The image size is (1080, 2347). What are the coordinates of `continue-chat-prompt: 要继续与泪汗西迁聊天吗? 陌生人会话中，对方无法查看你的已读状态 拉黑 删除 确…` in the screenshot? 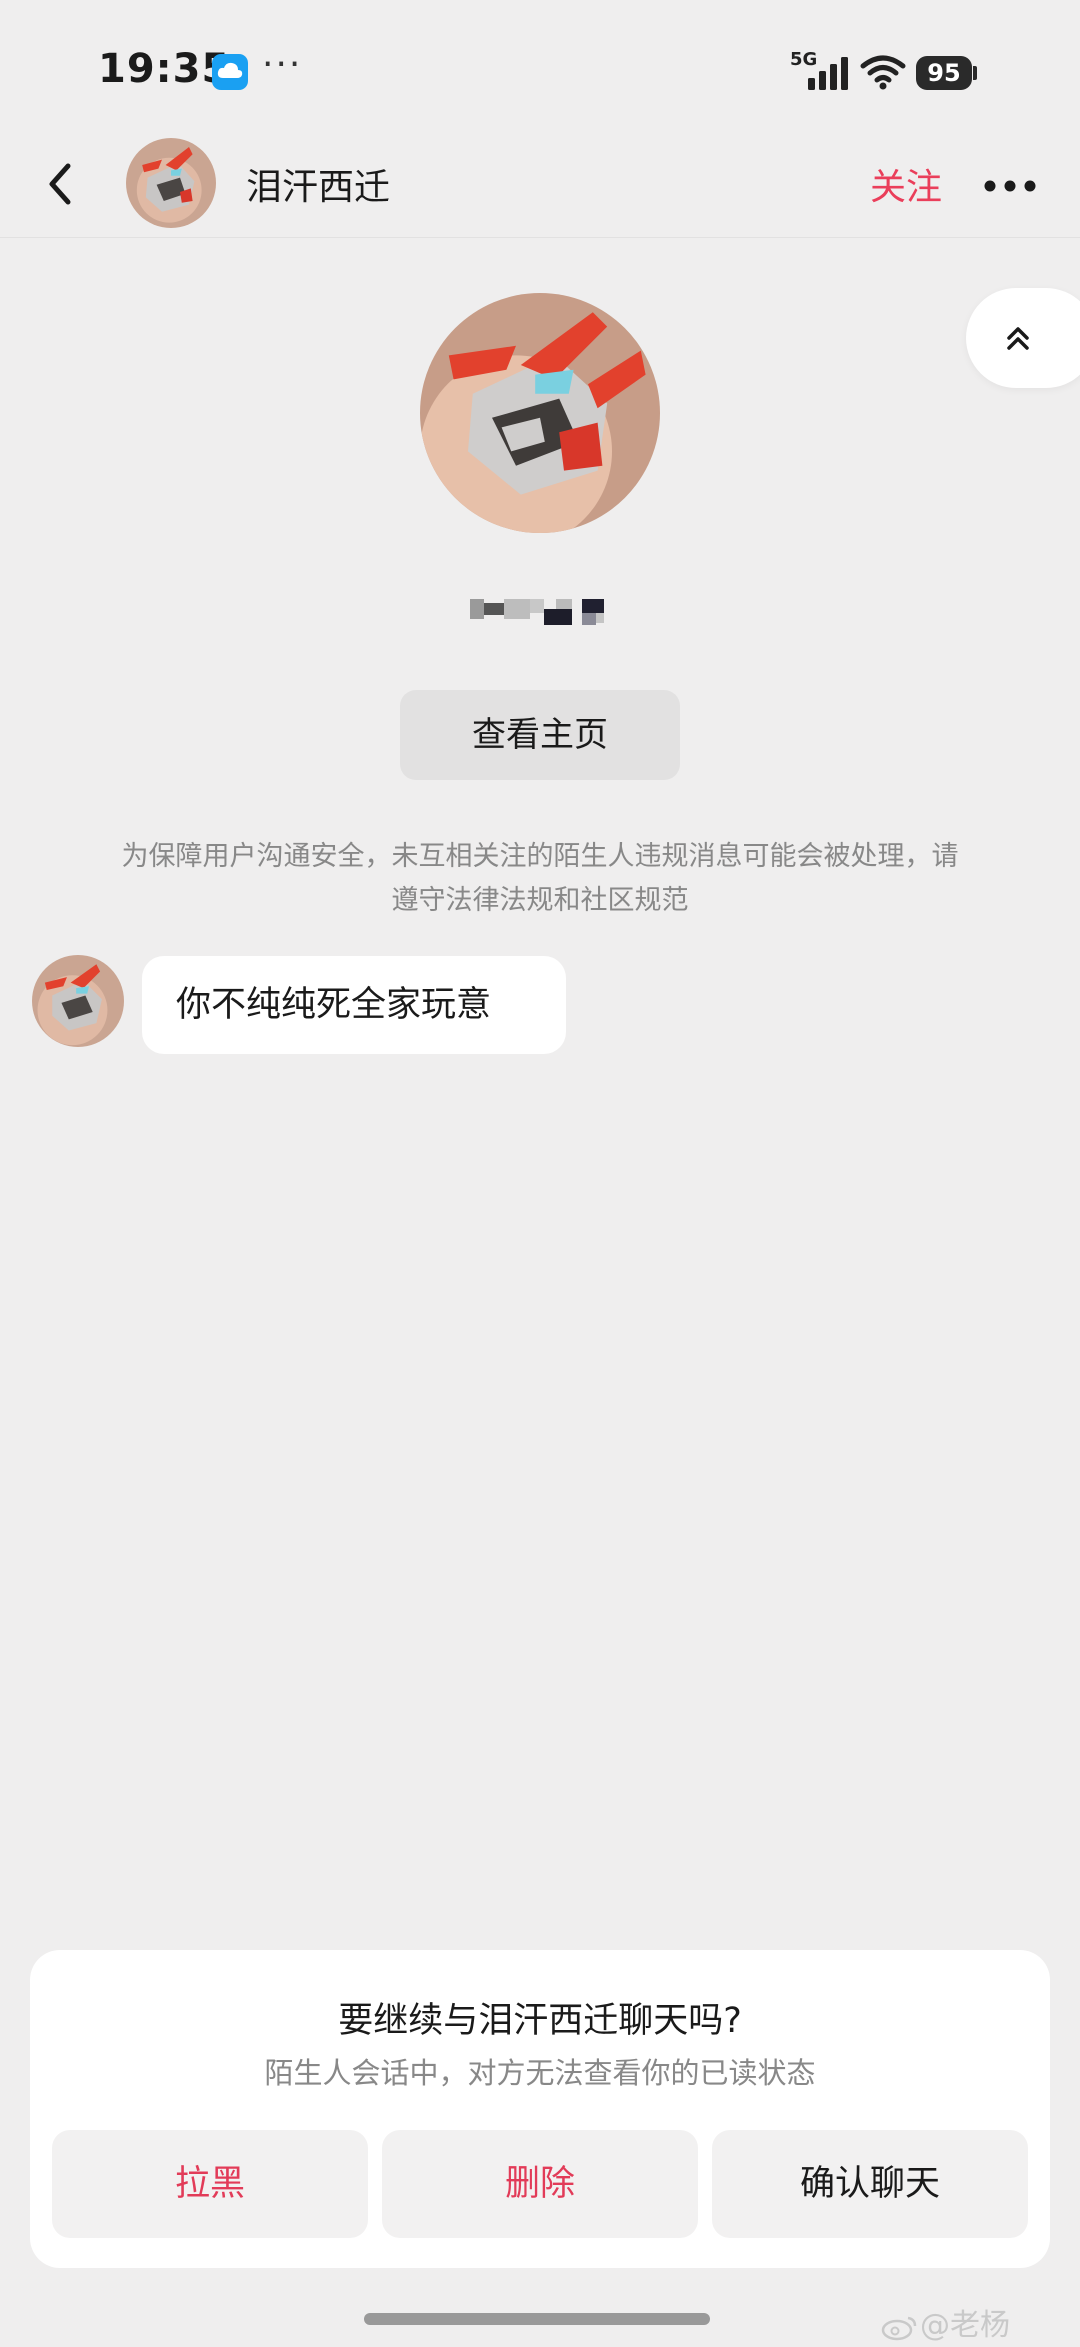 It's located at (540, 2109).